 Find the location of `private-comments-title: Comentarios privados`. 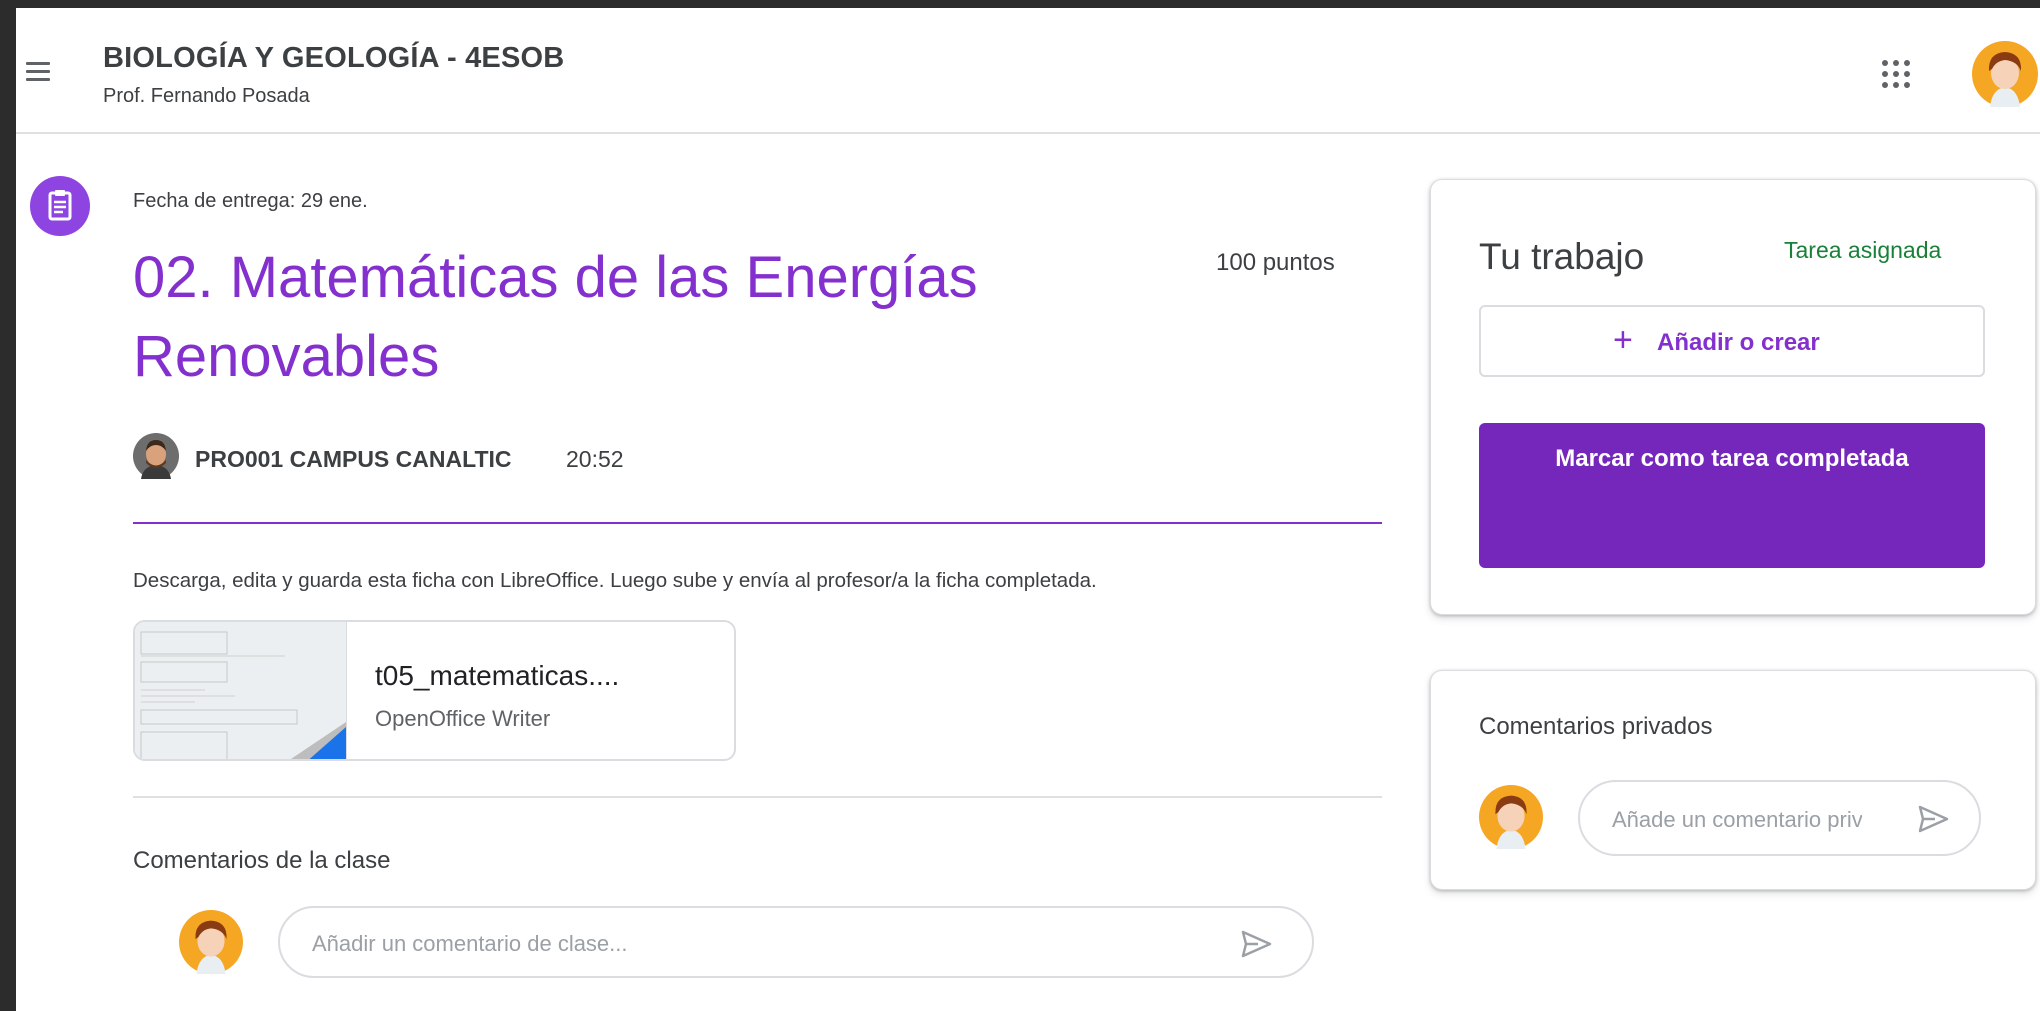

private-comments-title: Comentarios privados is located at coordinates (1596, 726).